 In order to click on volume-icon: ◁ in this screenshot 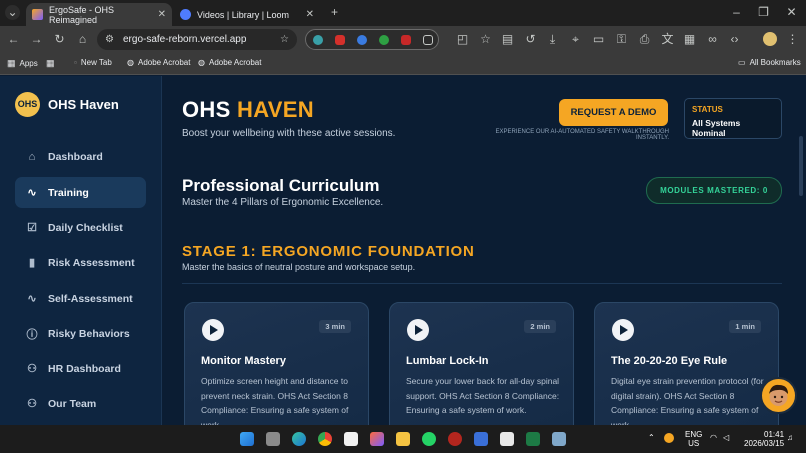, I will do `click(726, 437)`.